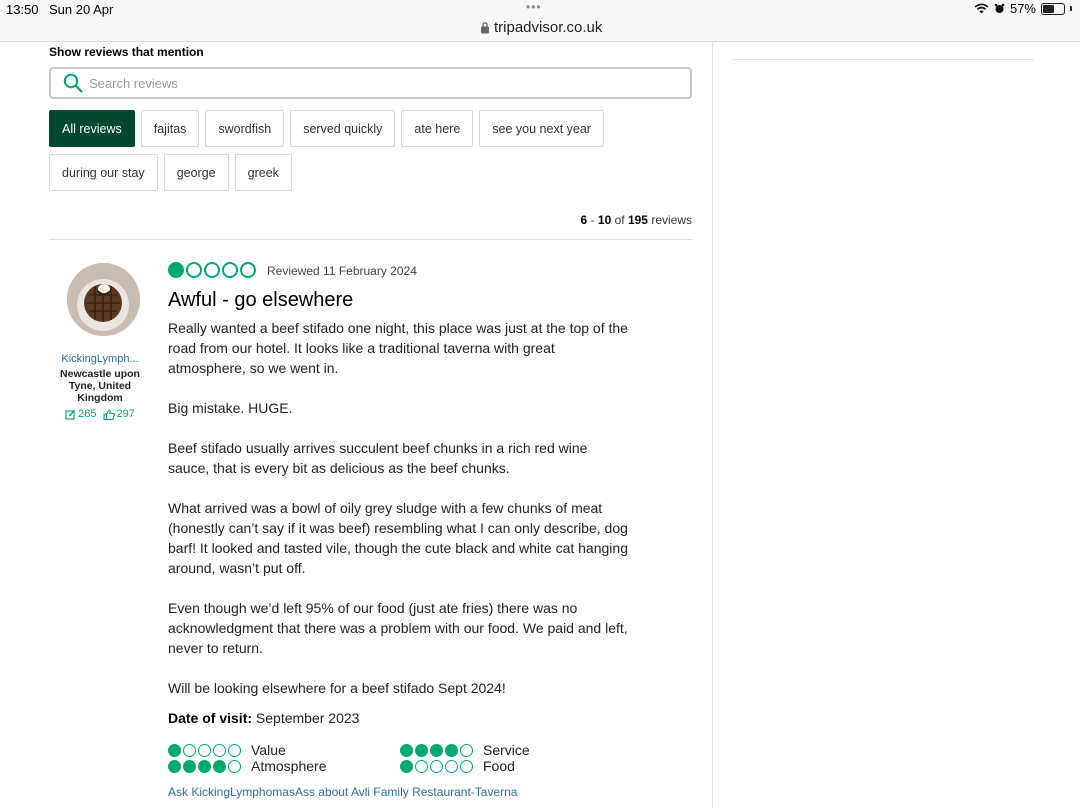 This screenshot has height=808, width=1080. I want to click on battery-icon, so click(1053, 8).